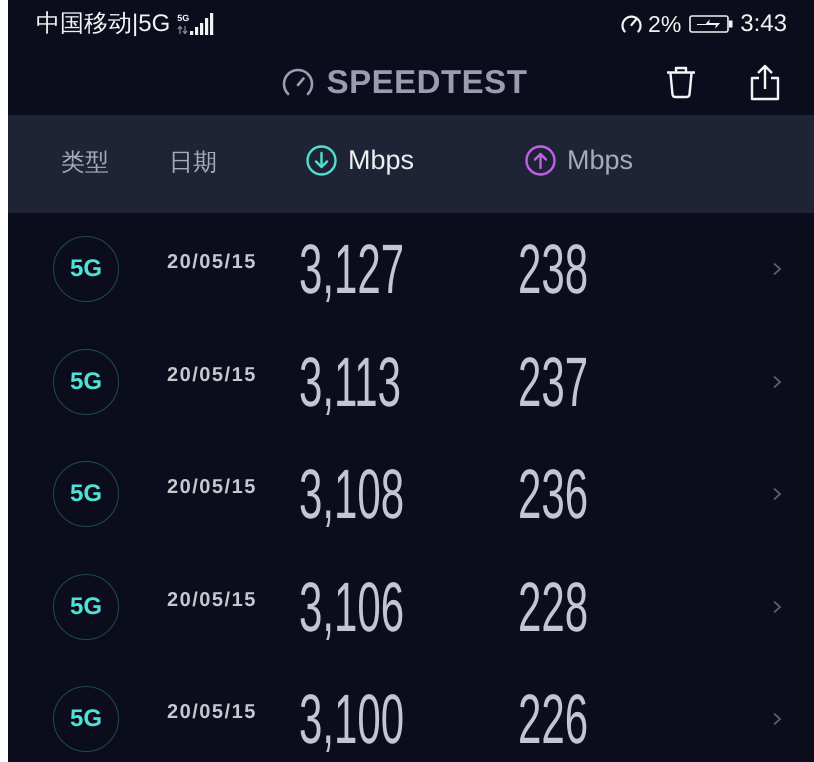 This screenshot has height=762, width=814. What do you see at coordinates (553, 494) in the screenshot?
I see `upload-speed: 236` at bounding box center [553, 494].